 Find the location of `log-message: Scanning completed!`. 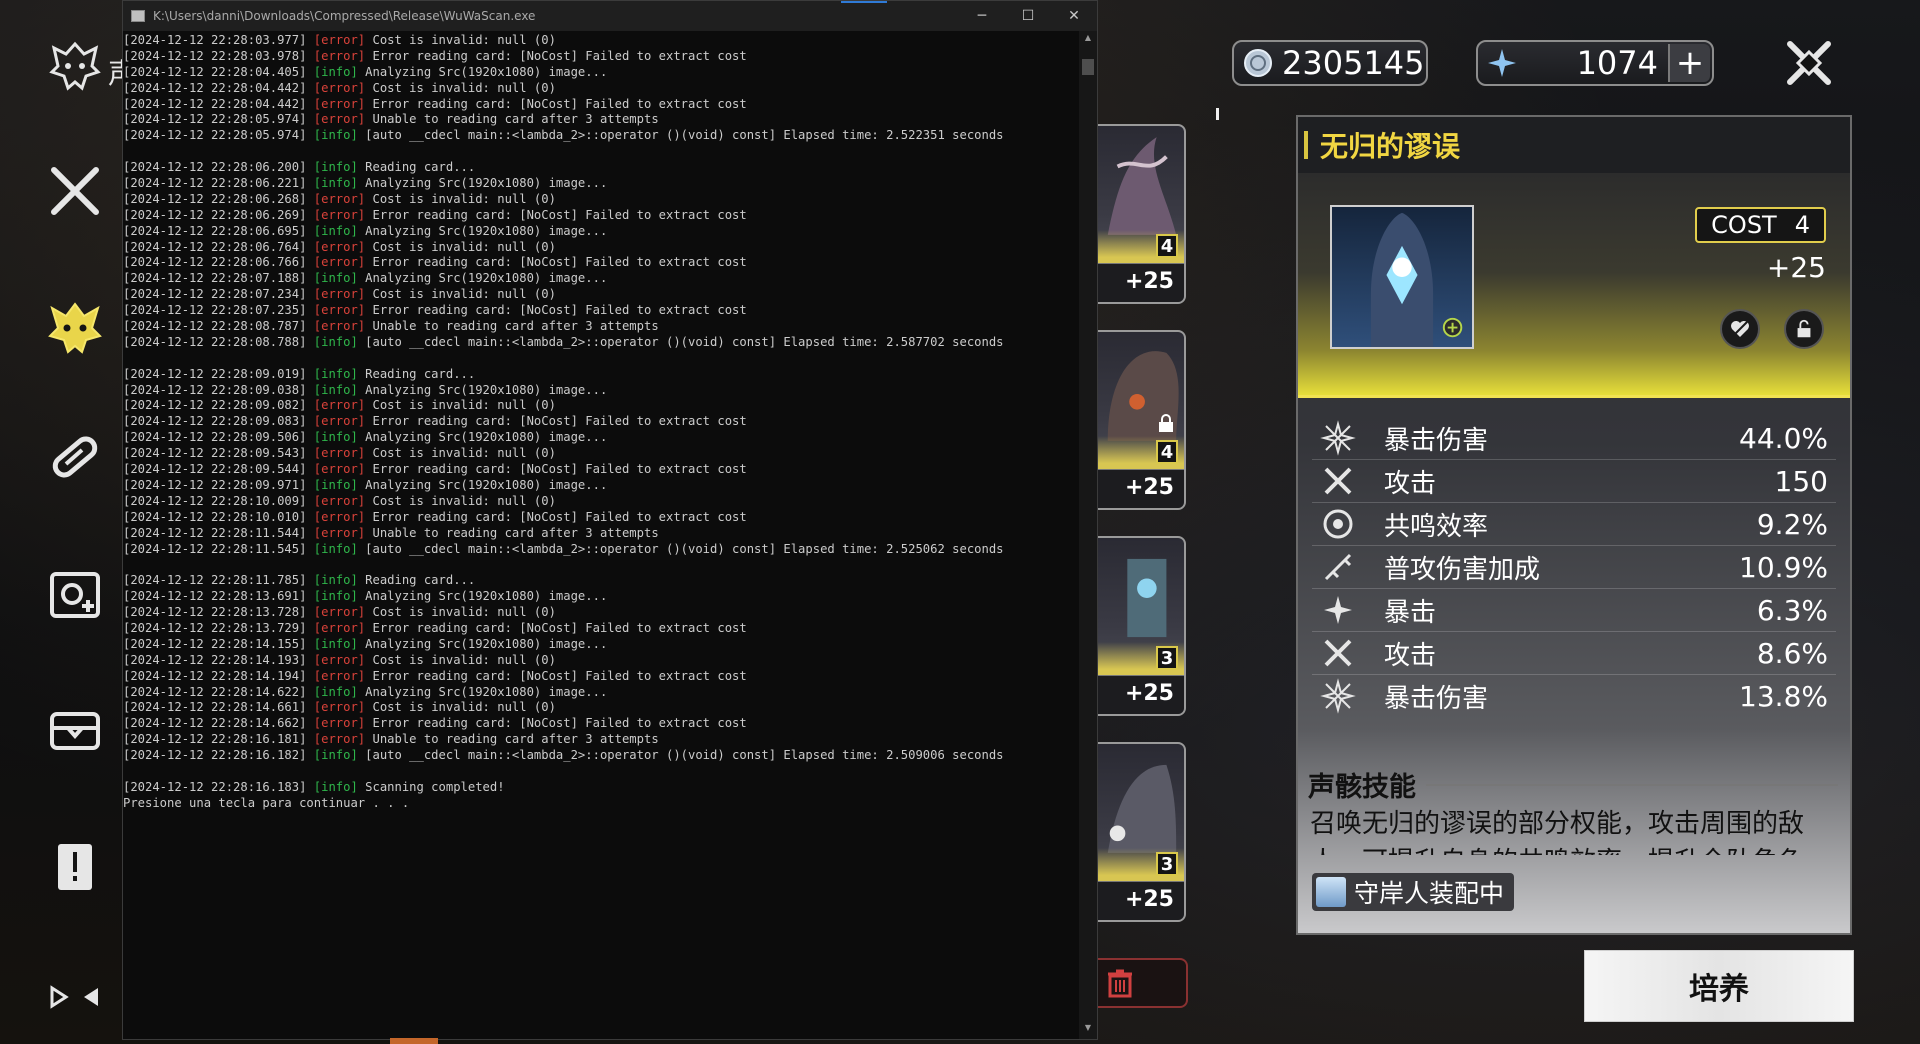

log-message: Scanning completed! is located at coordinates (431, 786).